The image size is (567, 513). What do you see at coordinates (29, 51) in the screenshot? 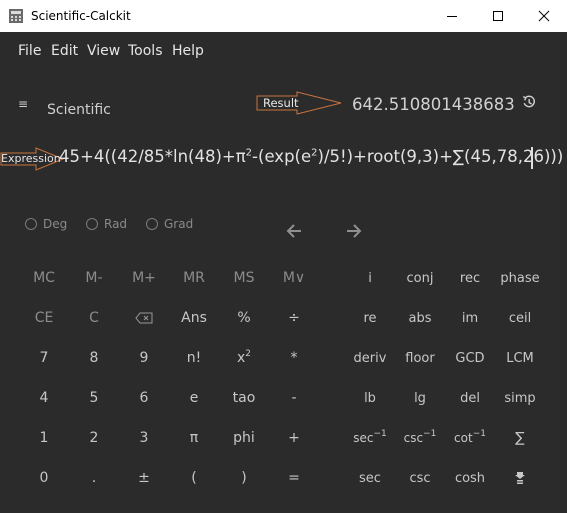
I see `menu-file: File` at bounding box center [29, 51].